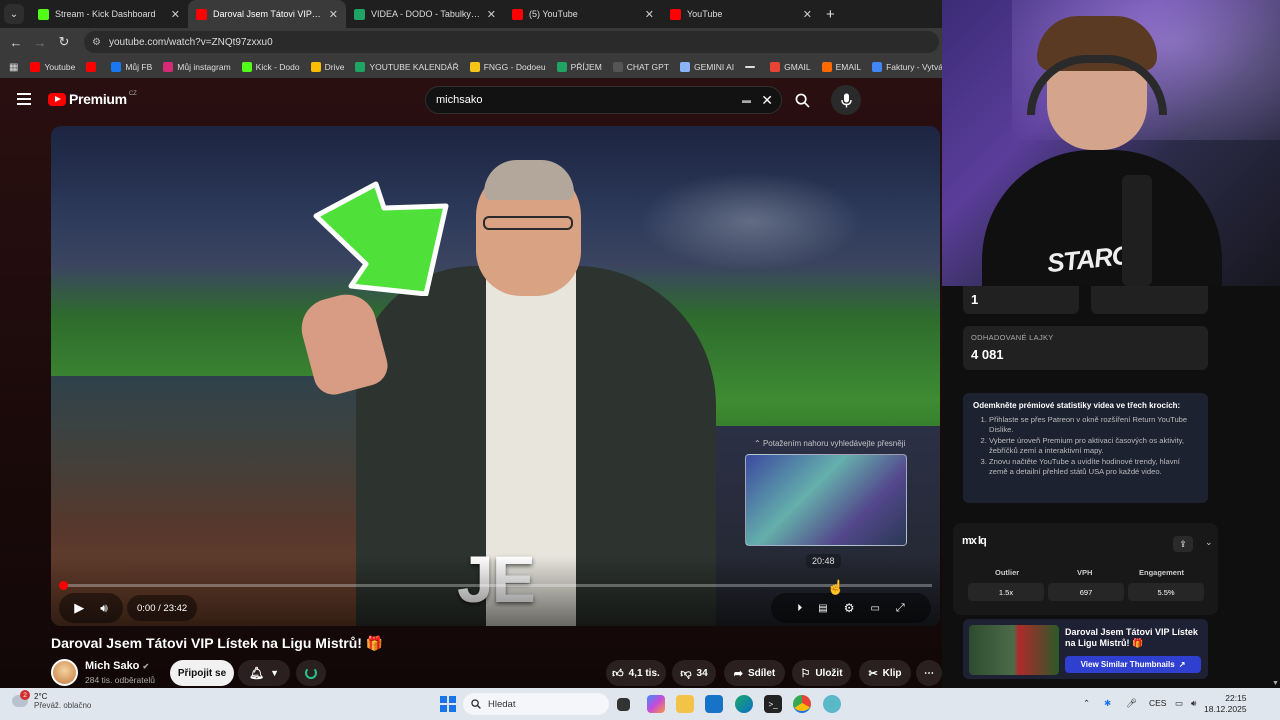  I want to click on reload-icon: ↻, so click(64, 42).